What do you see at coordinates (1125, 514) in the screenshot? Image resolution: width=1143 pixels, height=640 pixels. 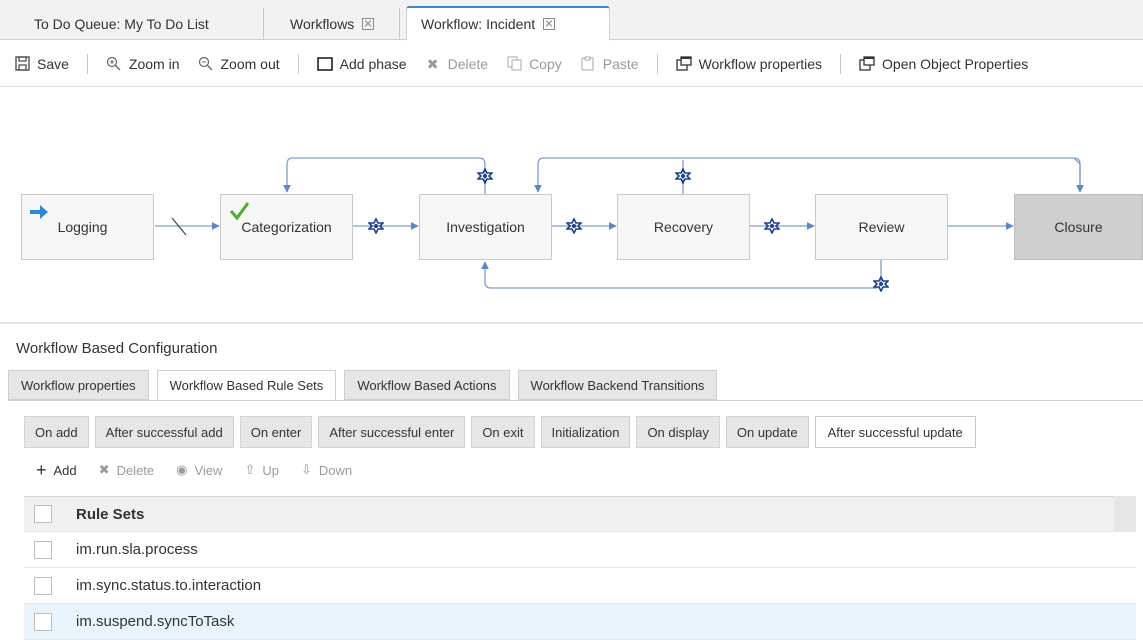 I see `column-filler` at bounding box center [1125, 514].